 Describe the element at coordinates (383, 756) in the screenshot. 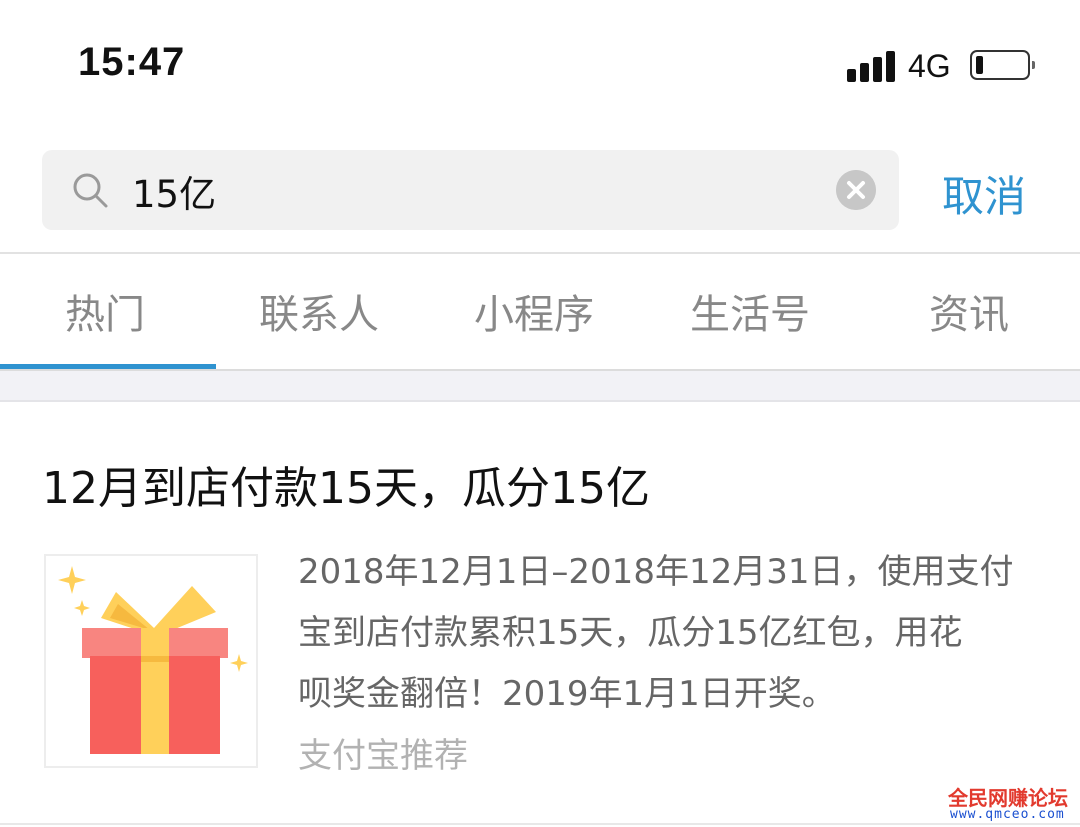

I see `result-source: 支付宝推荐` at that location.